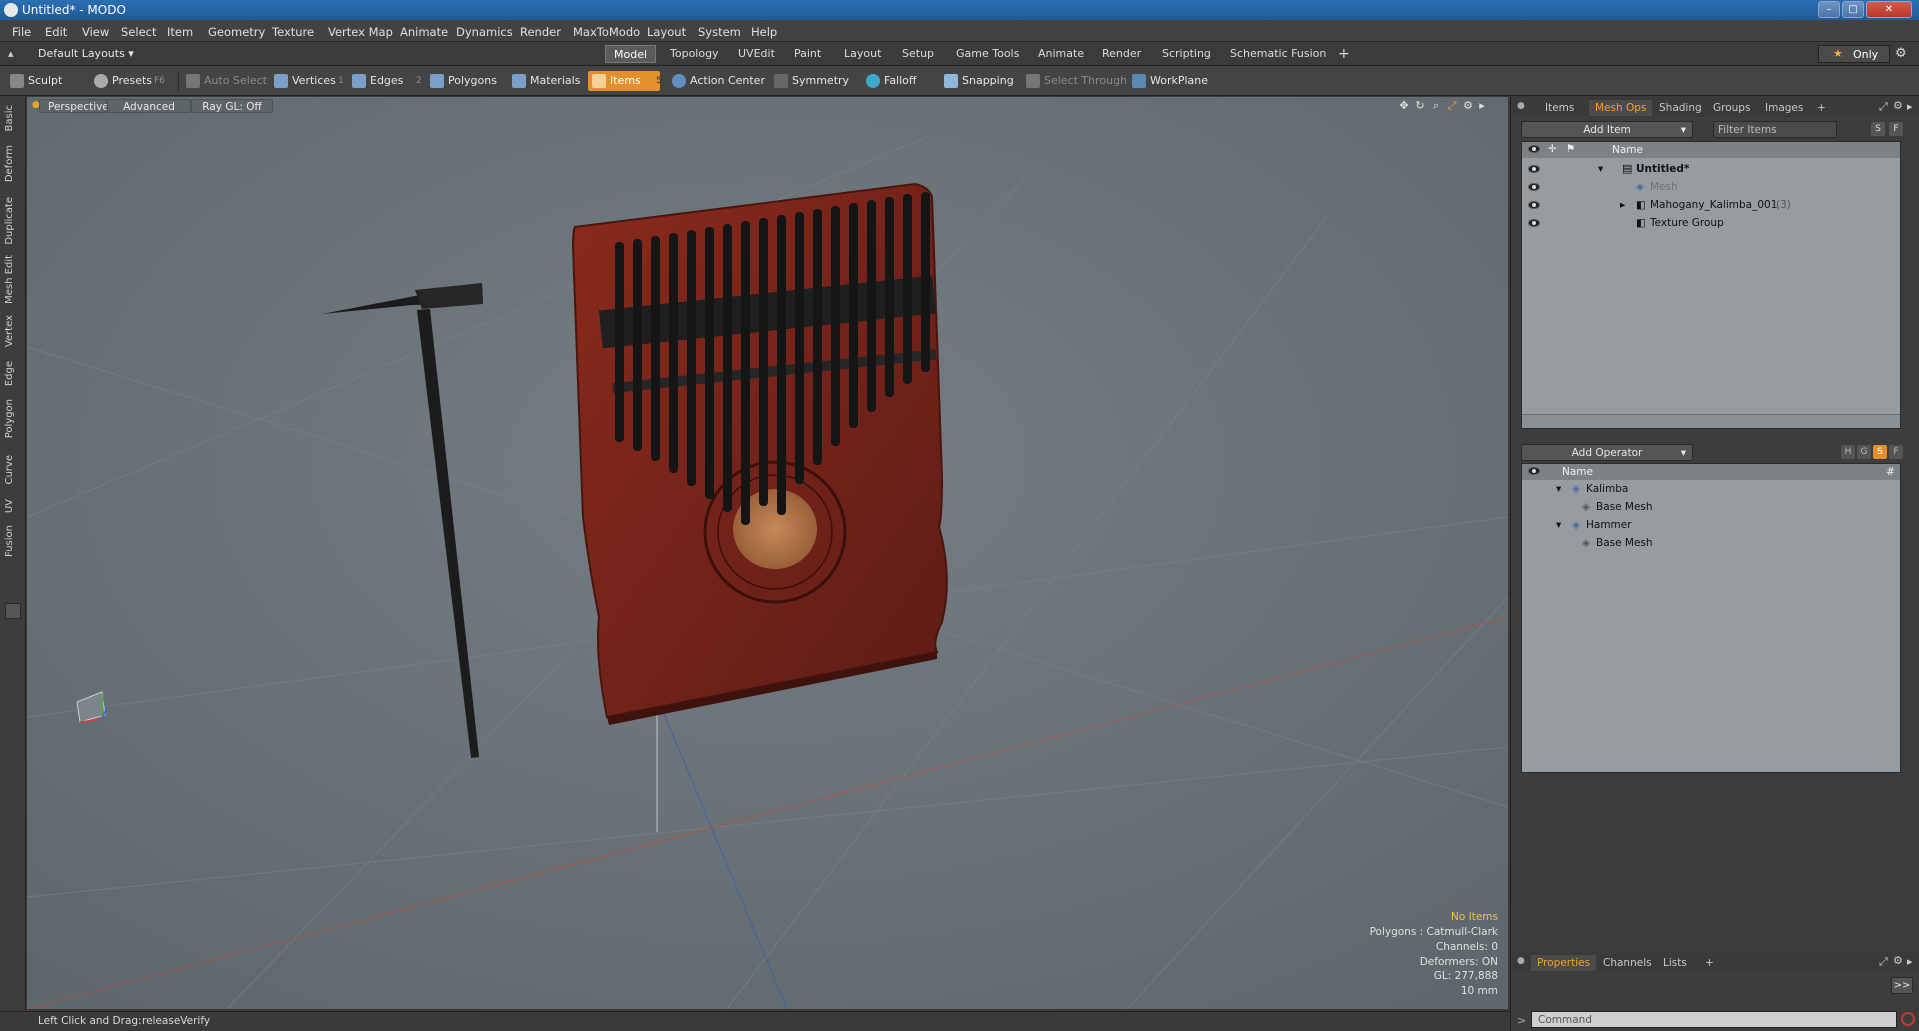  I want to click on menu-system: System, so click(719, 32).